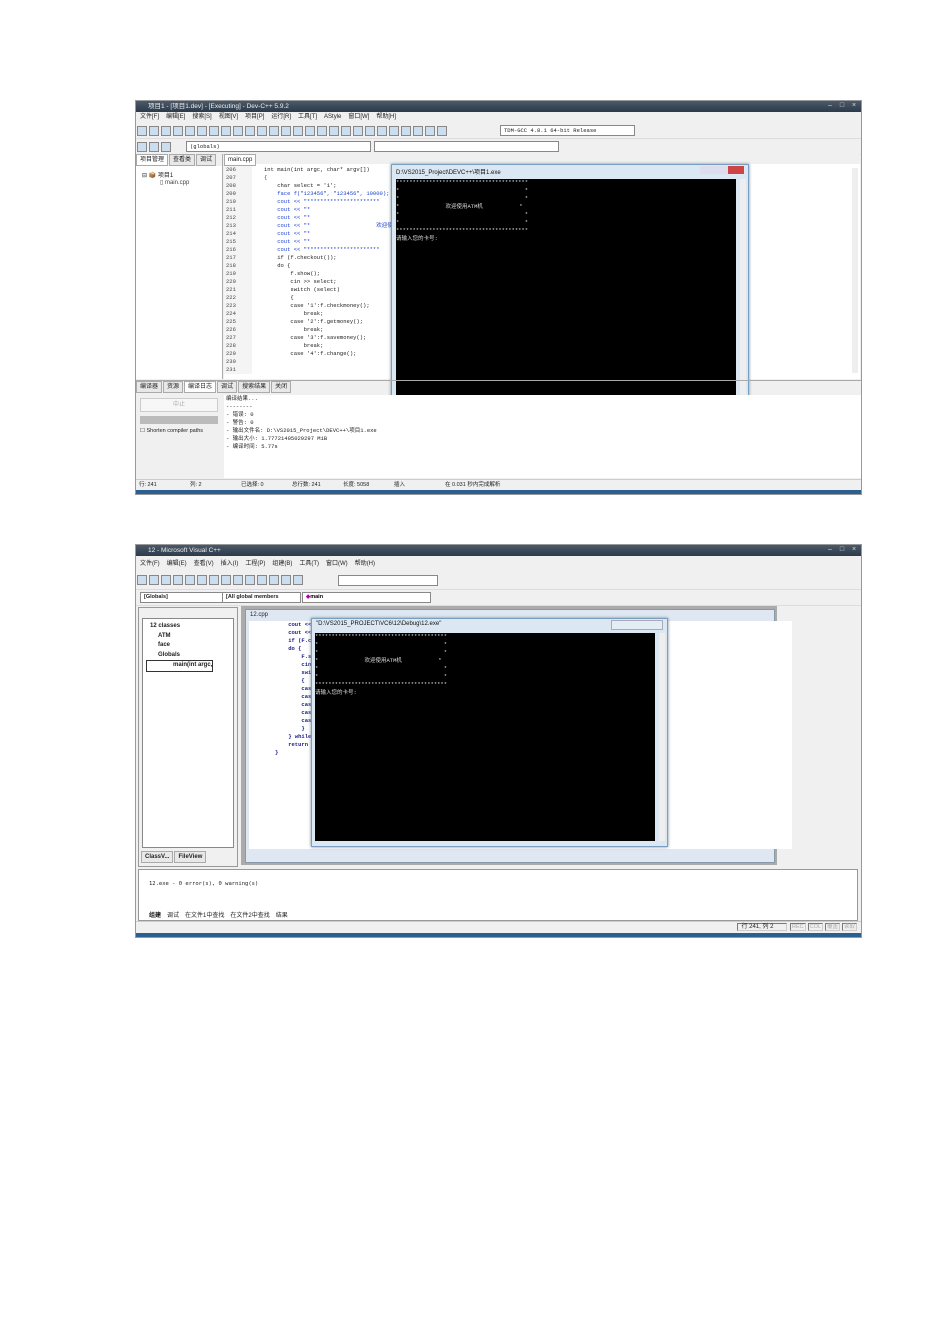 This screenshot has width=950, height=1344. What do you see at coordinates (281, 117) in the screenshot?
I see `menu-item: 运行[R]` at bounding box center [281, 117].